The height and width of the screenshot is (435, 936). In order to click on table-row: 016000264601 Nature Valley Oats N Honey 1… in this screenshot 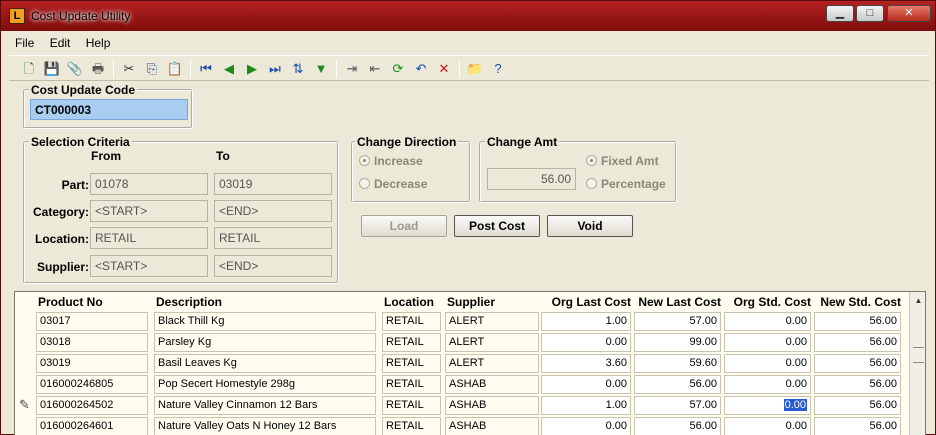, I will do `click(462, 425)`.